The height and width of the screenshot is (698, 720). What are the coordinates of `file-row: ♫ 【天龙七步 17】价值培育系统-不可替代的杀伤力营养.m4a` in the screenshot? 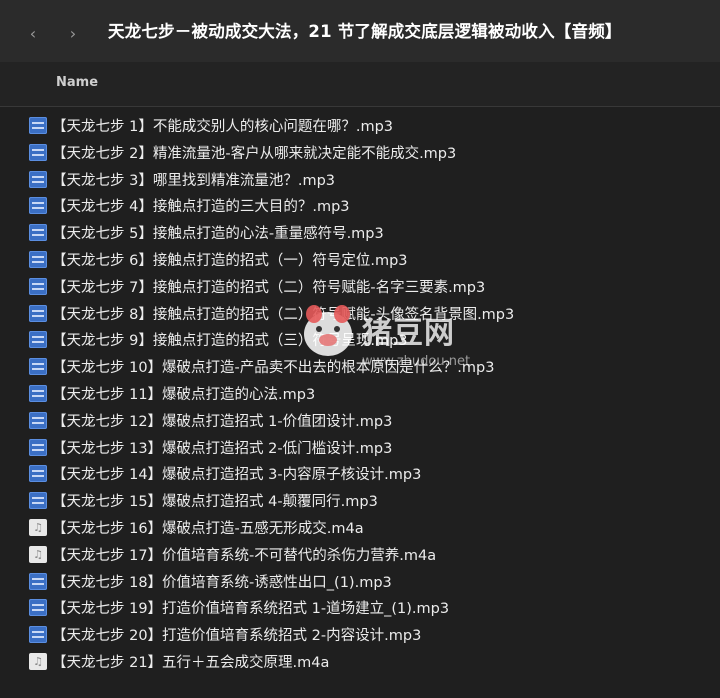 It's located at (360, 554).